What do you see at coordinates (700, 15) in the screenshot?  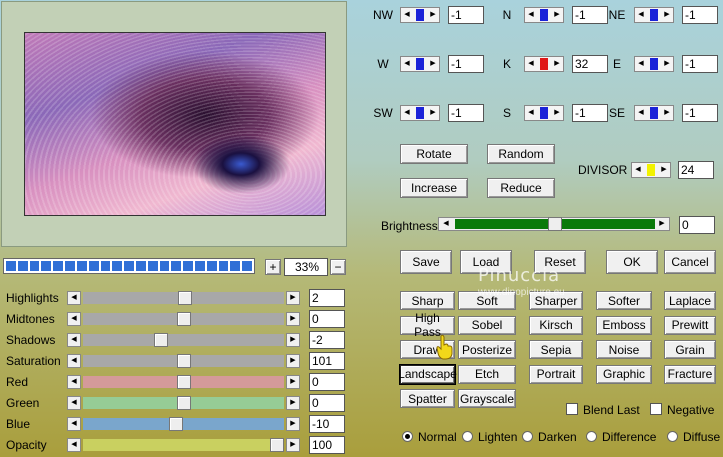 I see `ne-field: -1` at bounding box center [700, 15].